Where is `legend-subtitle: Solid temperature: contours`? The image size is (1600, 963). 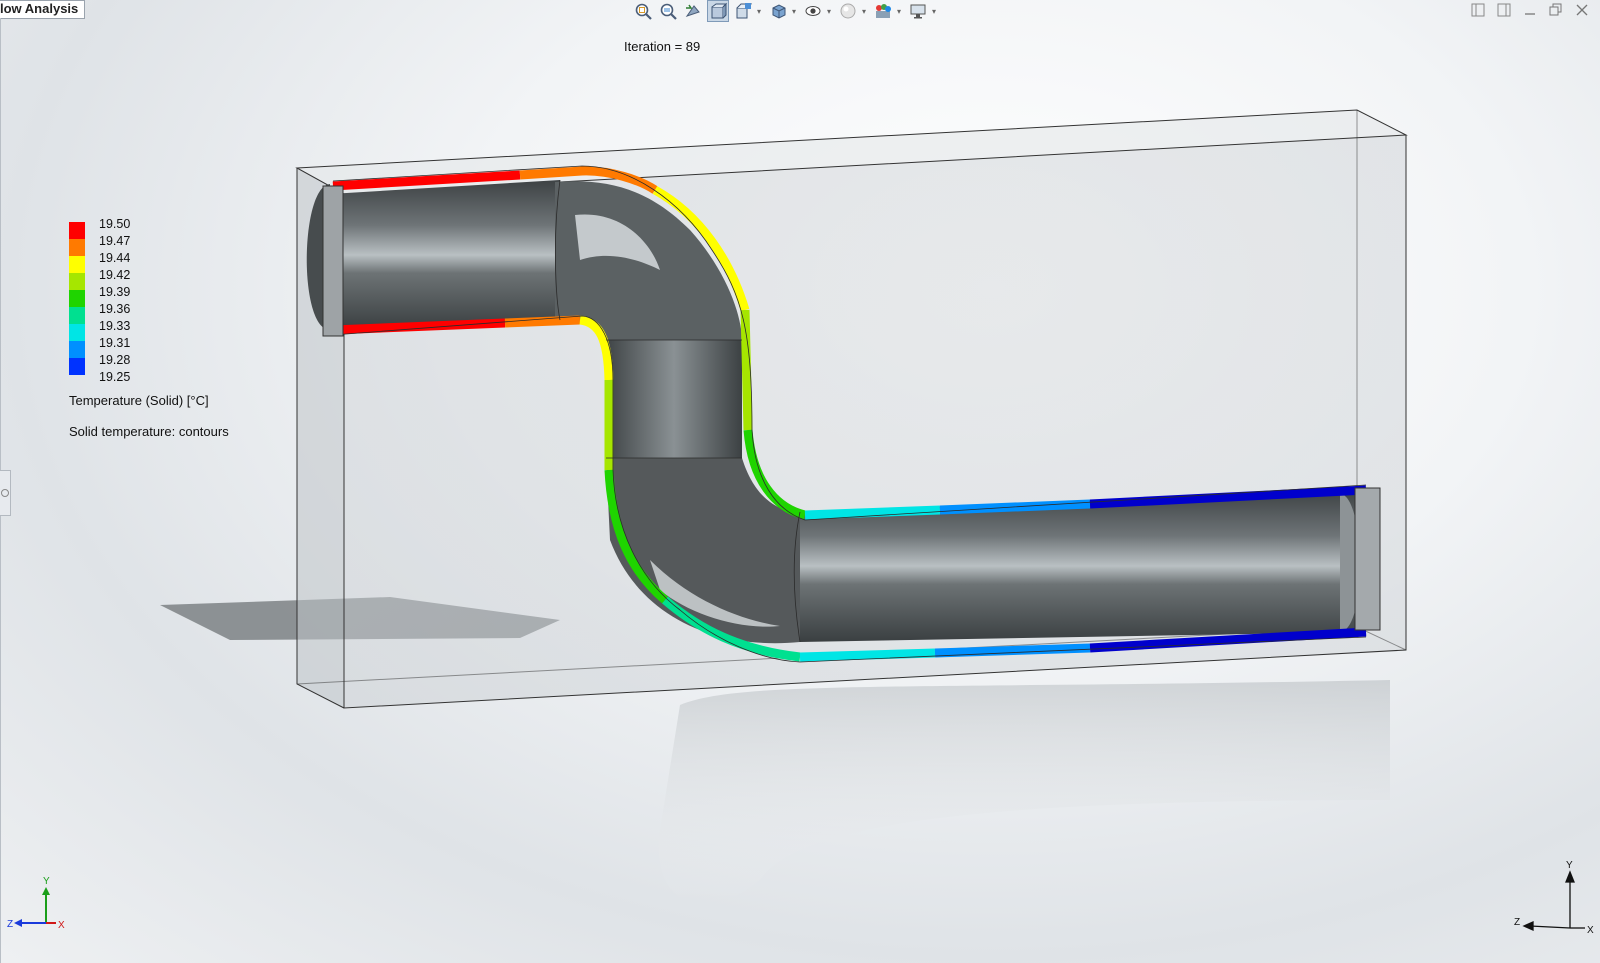 legend-subtitle: Solid temperature: contours is located at coordinates (149, 431).